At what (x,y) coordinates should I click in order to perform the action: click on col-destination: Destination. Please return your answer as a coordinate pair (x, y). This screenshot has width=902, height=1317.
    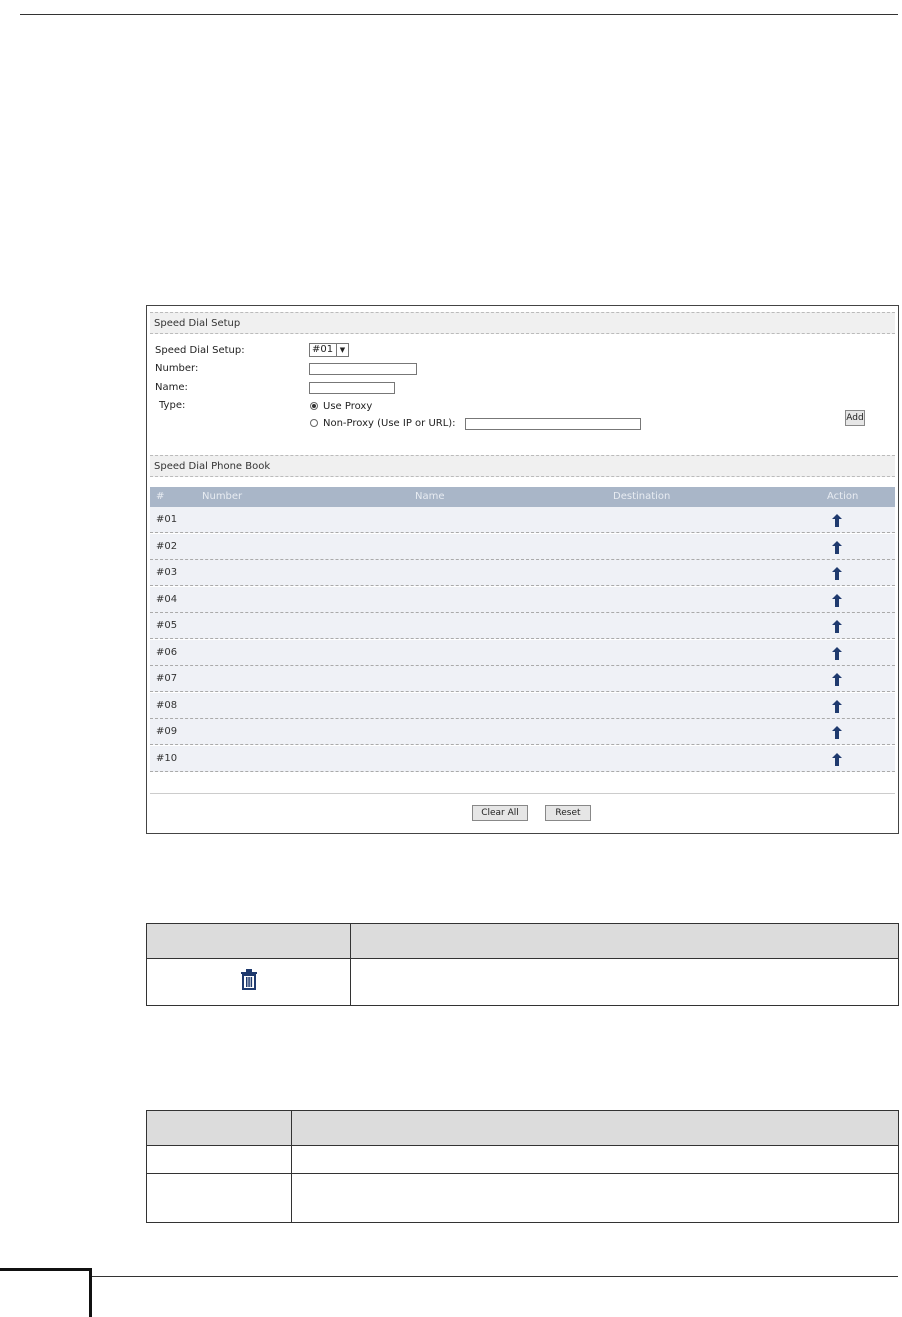
    Looking at the image, I should click on (642, 496).